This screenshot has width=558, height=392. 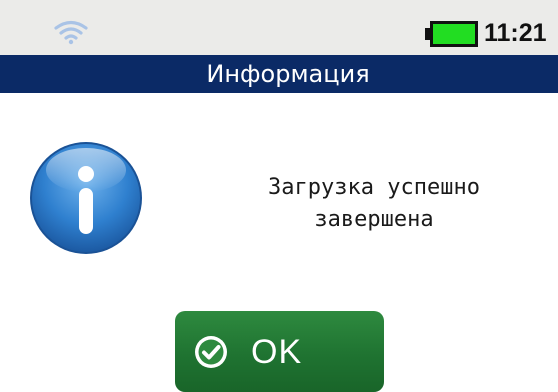 I want to click on ok-button-label: OK, so click(x=277, y=352).